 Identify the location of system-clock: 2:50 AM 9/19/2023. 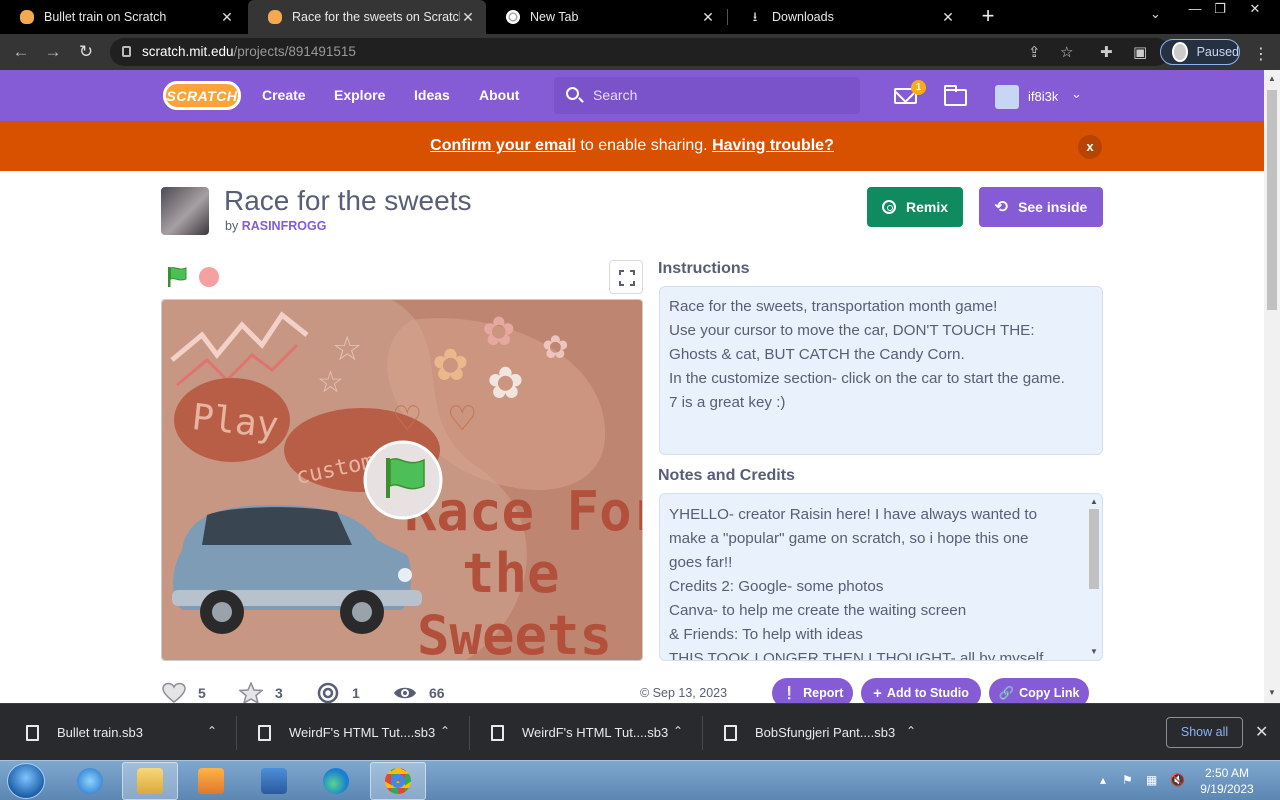
(1227, 781).